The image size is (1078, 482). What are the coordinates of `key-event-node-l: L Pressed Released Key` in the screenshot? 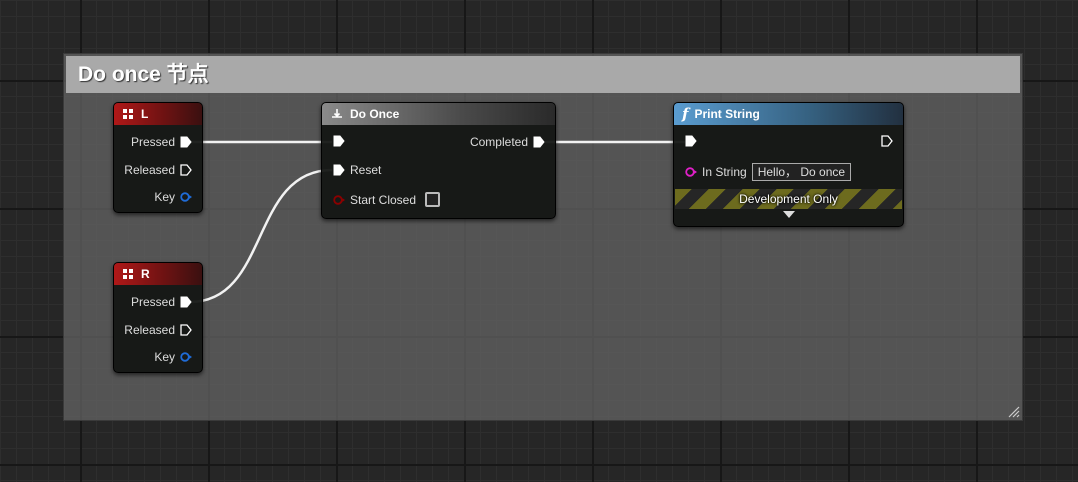 It's located at (158, 157).